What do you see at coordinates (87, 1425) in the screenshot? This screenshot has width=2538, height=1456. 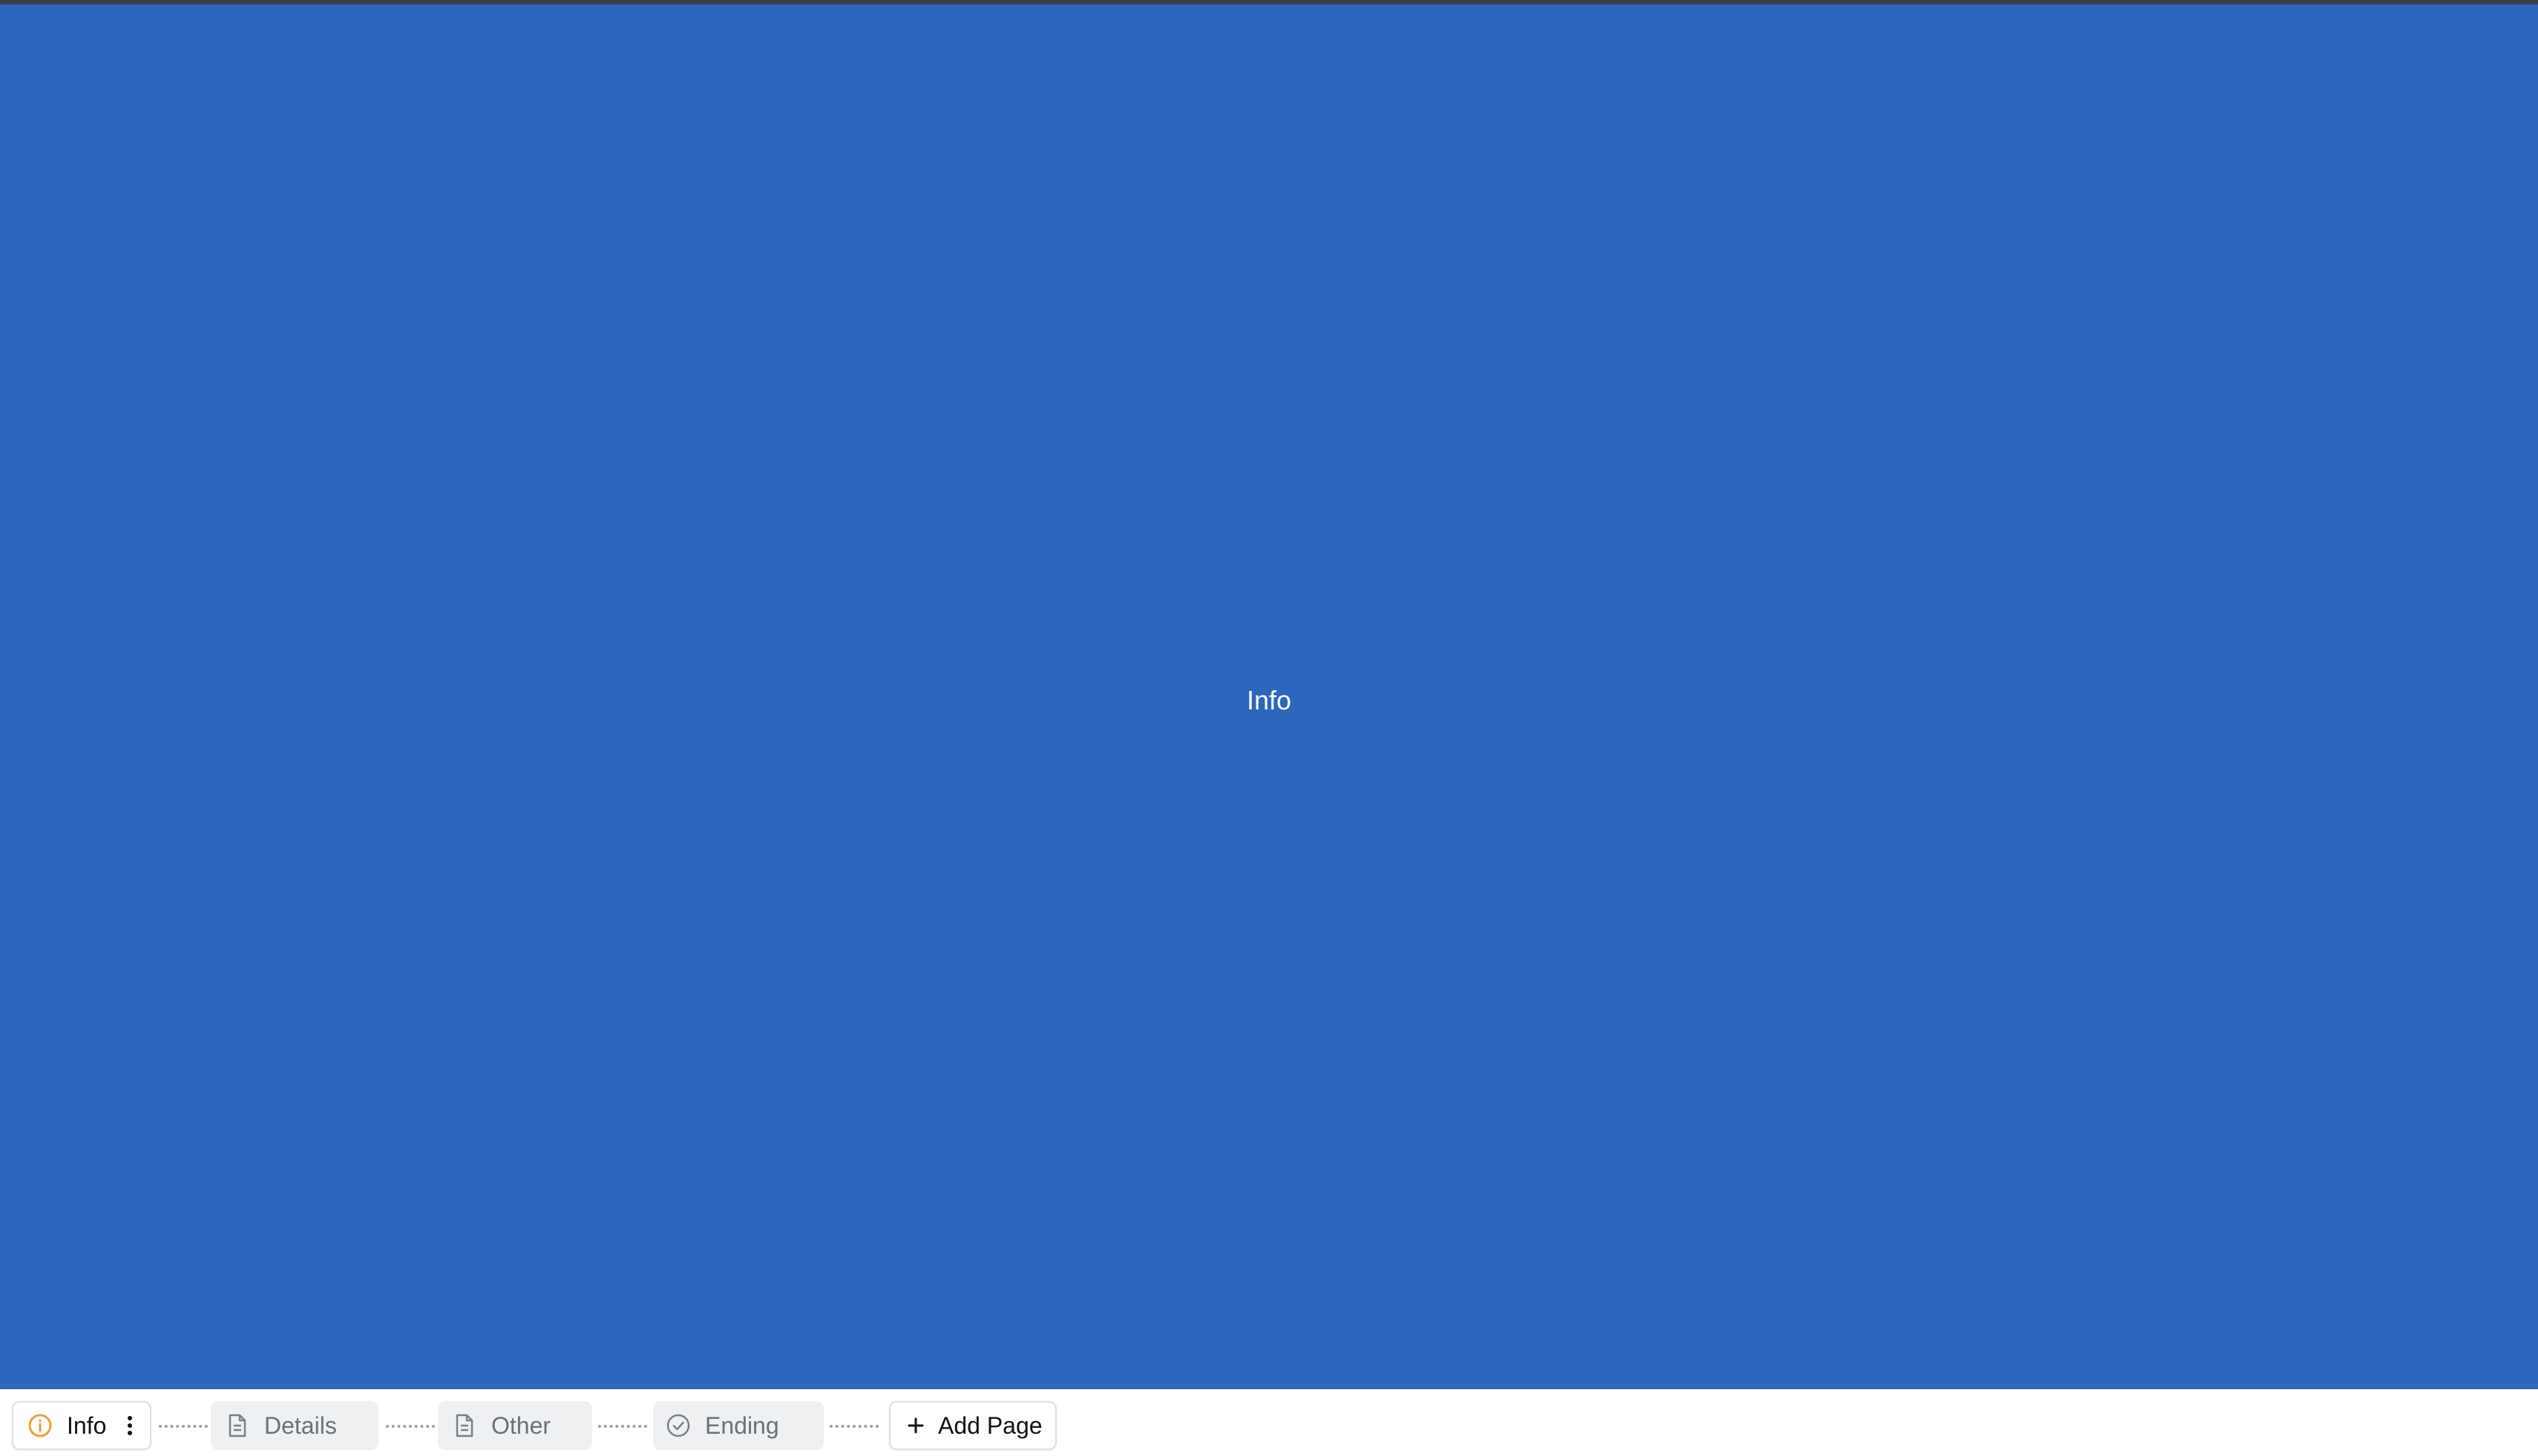 I see `page-tab-label: Info` at bounding box center [87, 1425].